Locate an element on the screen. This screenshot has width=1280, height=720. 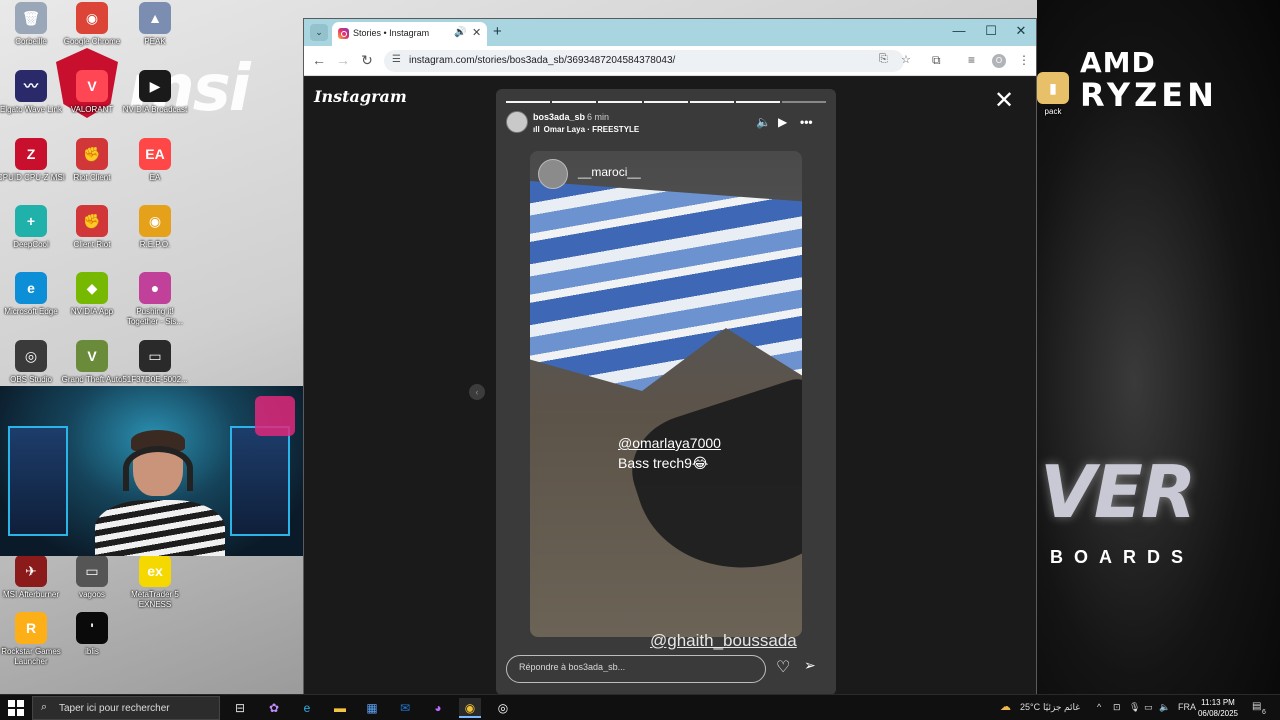
close-story-icon: ✕ is located at coordinates (1004, 101).